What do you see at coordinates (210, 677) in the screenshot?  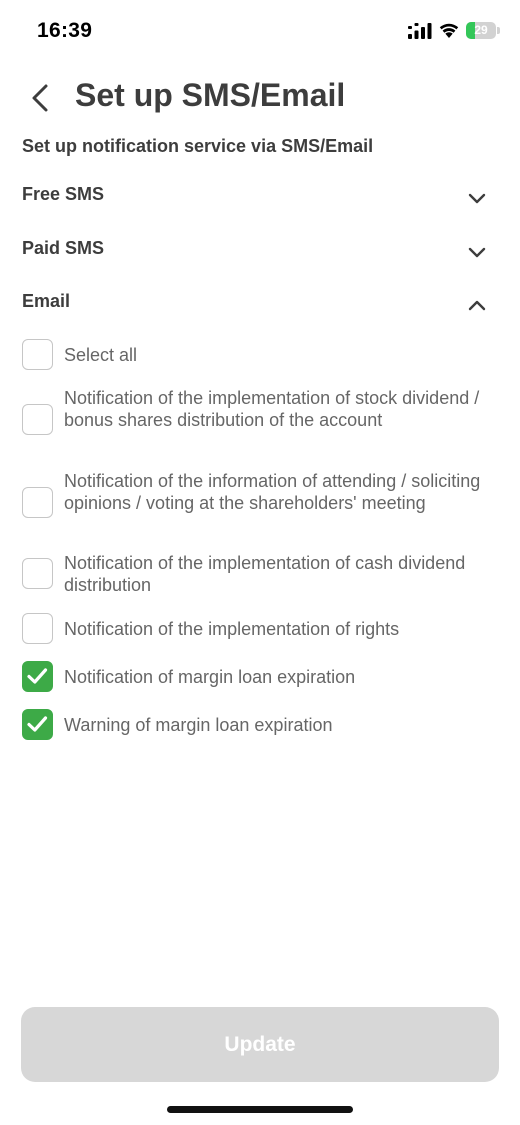 I see `checkbox-label: Notification of margin loan expiration` at bounding box center [210, 677].